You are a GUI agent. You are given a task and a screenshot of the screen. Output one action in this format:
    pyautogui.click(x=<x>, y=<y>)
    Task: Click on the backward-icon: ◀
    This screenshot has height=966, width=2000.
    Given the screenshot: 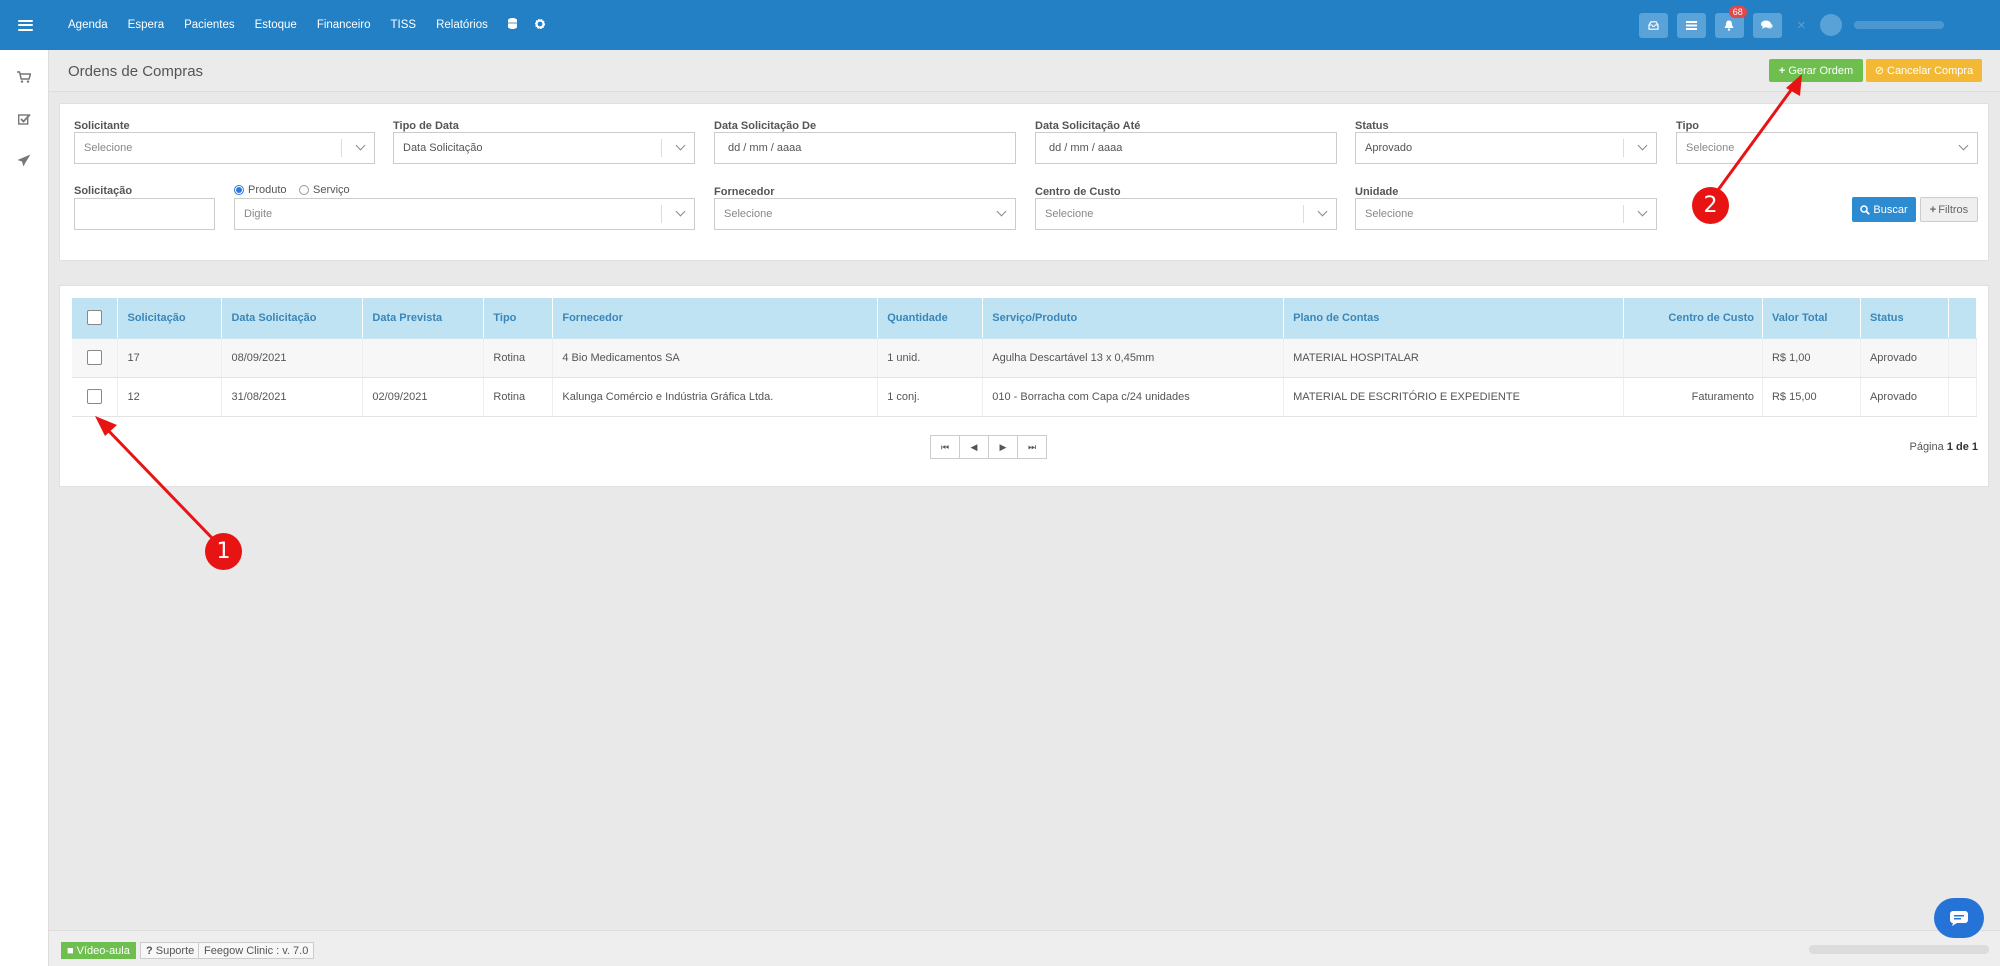 What is the action you would take?
    pyautogui.click(x=974, y=446)
    